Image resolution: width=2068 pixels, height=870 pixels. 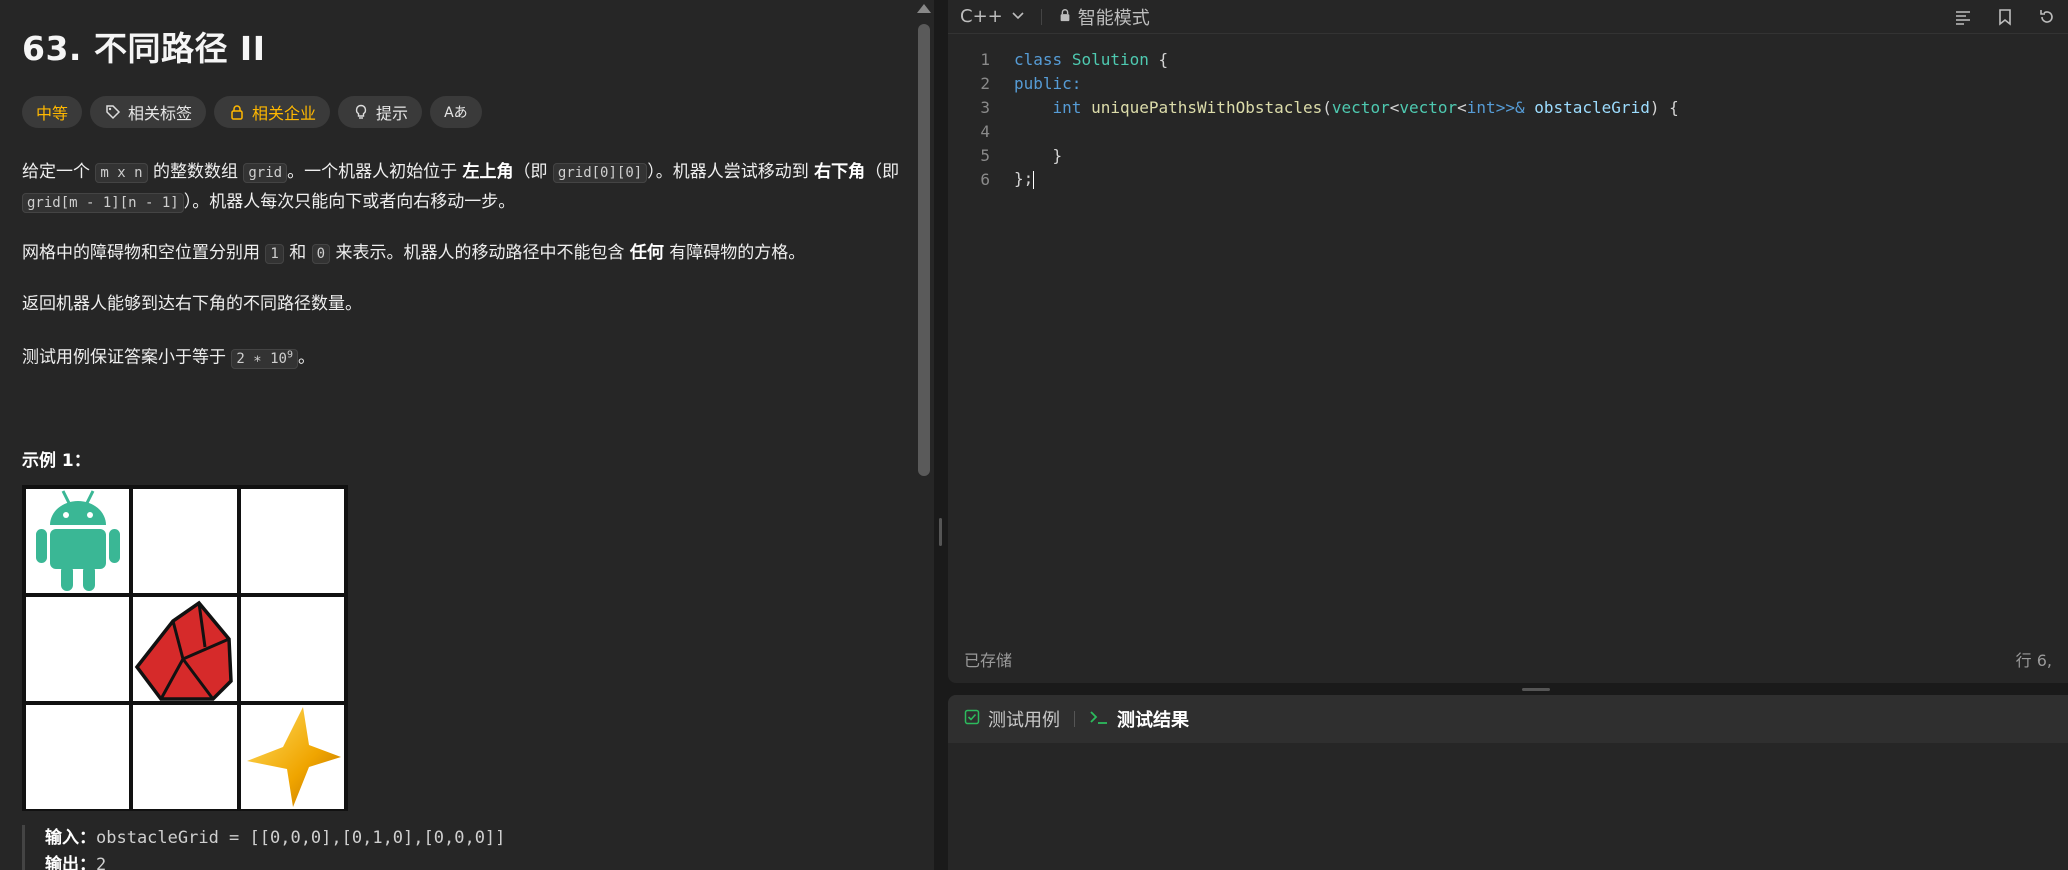 What do you see at coordinates (148, 112) in the screenshot?
I see `related-tags-button: 相关标签` at bounding box center [148, 112].